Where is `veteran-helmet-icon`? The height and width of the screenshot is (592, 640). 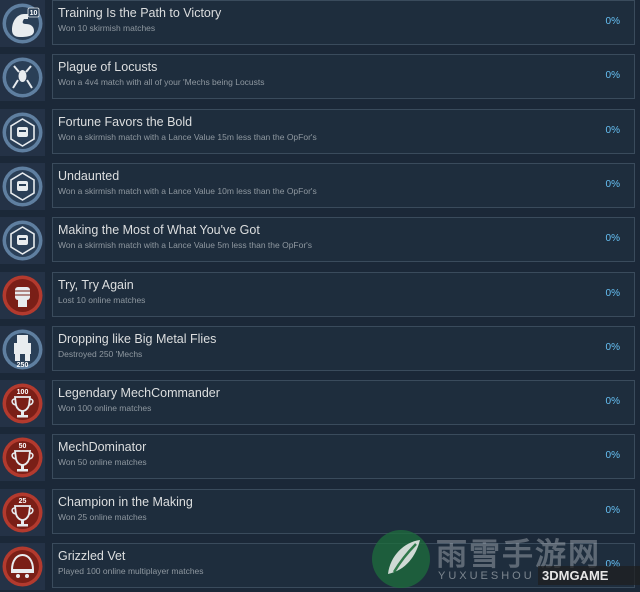 veteran-helmet-icon is located at coordinates (22, 566).